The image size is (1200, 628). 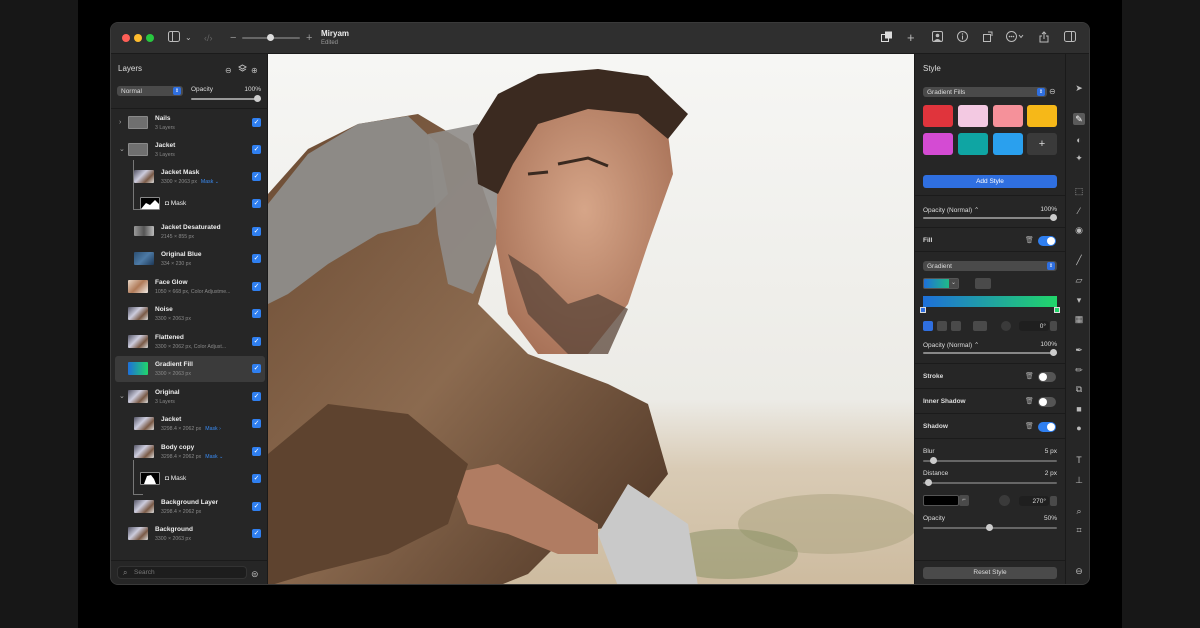 I want to click on shadow-opacity-slider, so click(x=990, y=527).